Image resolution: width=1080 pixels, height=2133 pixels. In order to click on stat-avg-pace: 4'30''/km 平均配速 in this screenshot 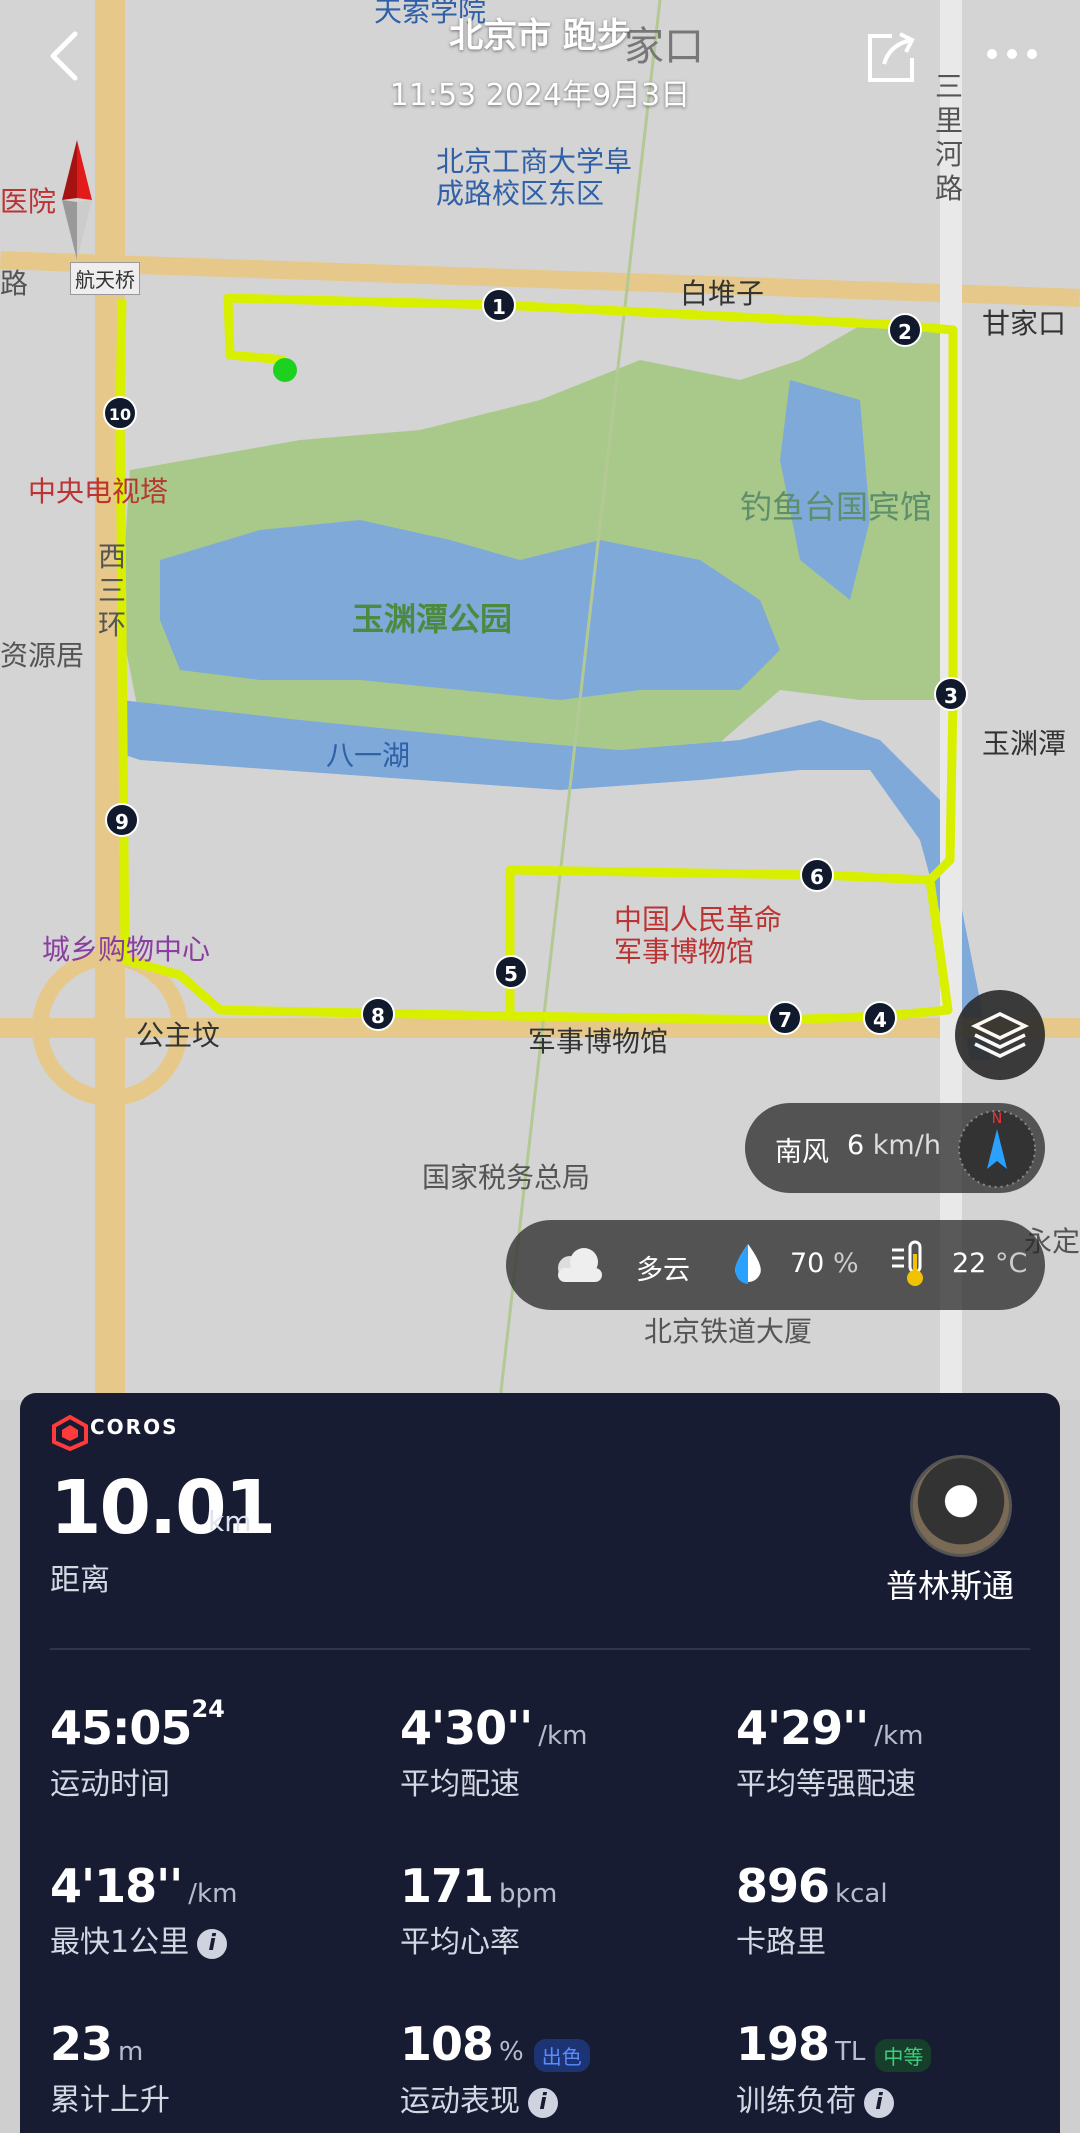, I will do `click(494, 1751)`.